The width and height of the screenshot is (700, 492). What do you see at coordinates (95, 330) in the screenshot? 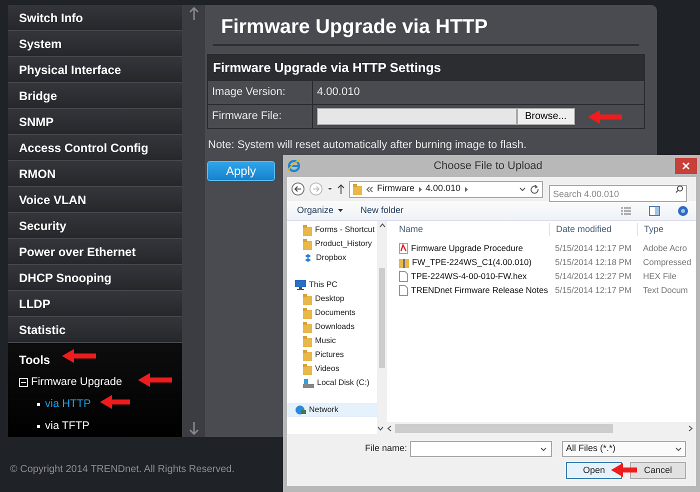
I see `sidebar-item: Statistic` at bounding box center [95, 330].